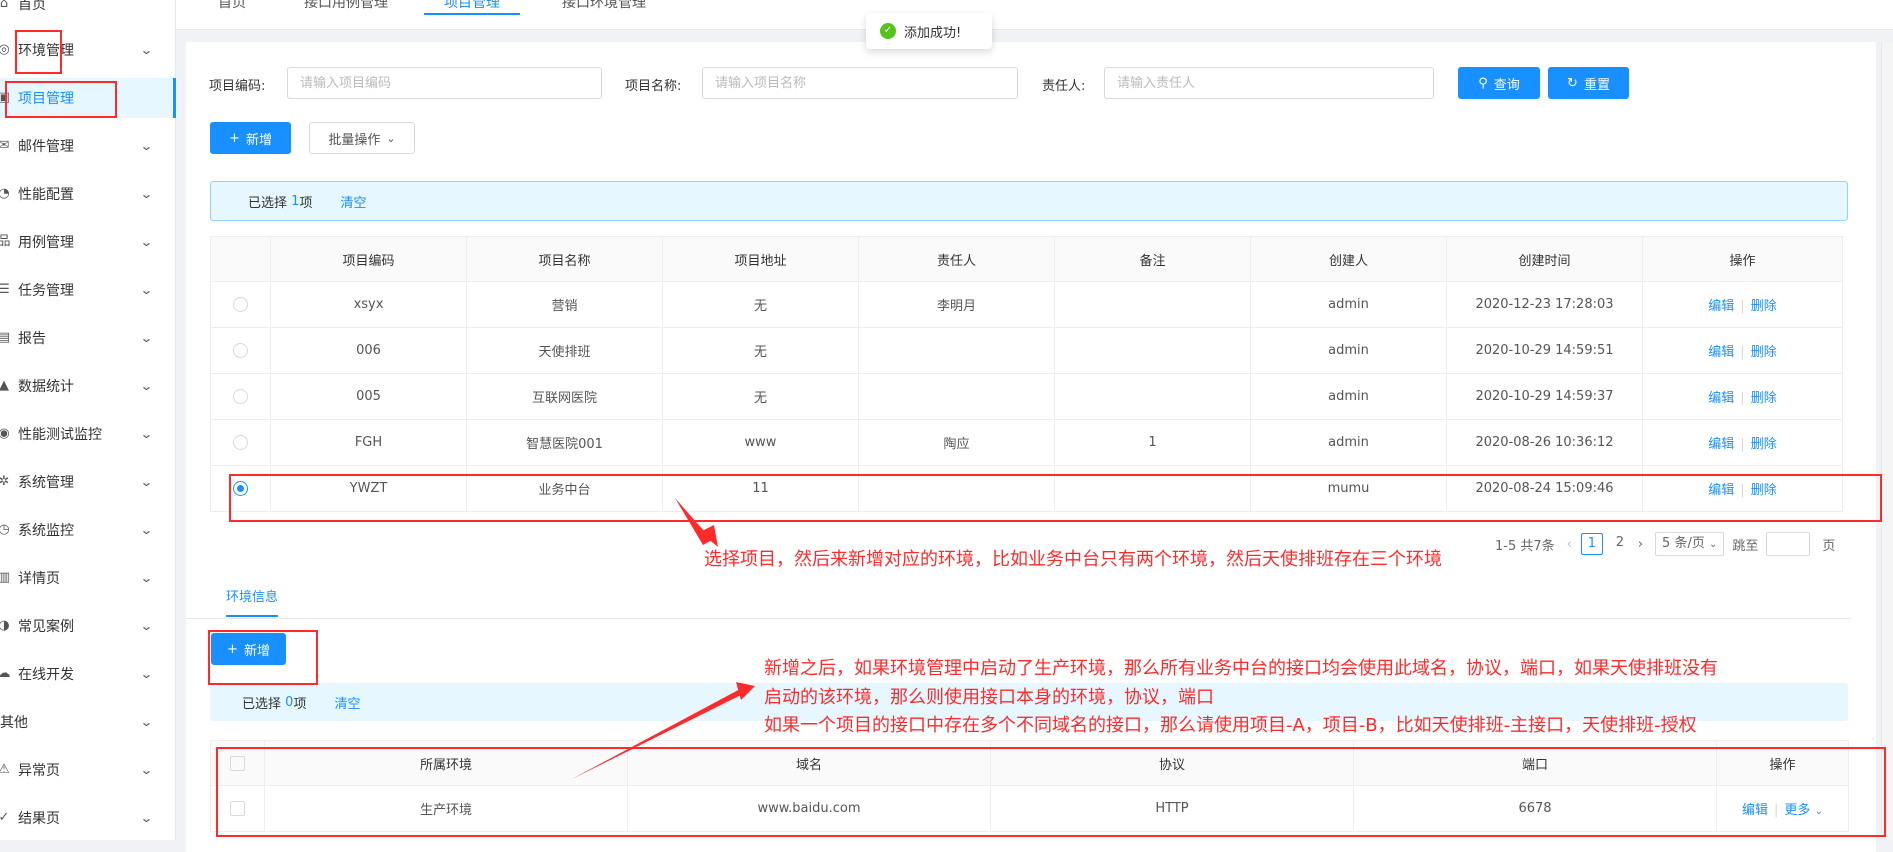 This screenshot has width=1893, height=852. What do you see at coordinates (88, 434) in the screenshot?
I see `sidebar-item-perf-monitor: ◉ 性能测试监控 ⌄` at bounding box center [88, 434].